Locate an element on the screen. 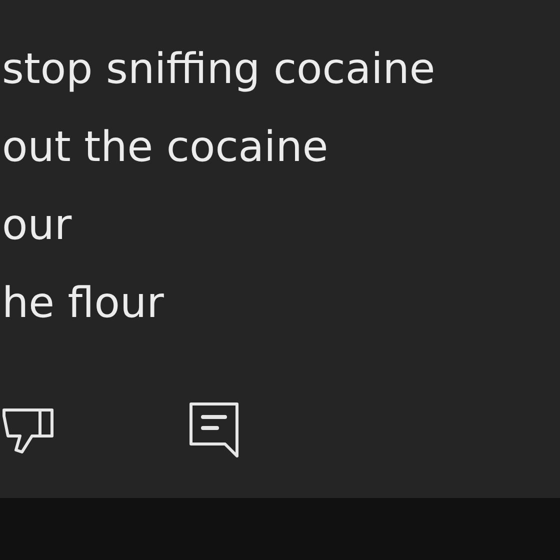 This screenshot has width=560, height=560. comment-text: he flour is located at coordinates (83, 303).